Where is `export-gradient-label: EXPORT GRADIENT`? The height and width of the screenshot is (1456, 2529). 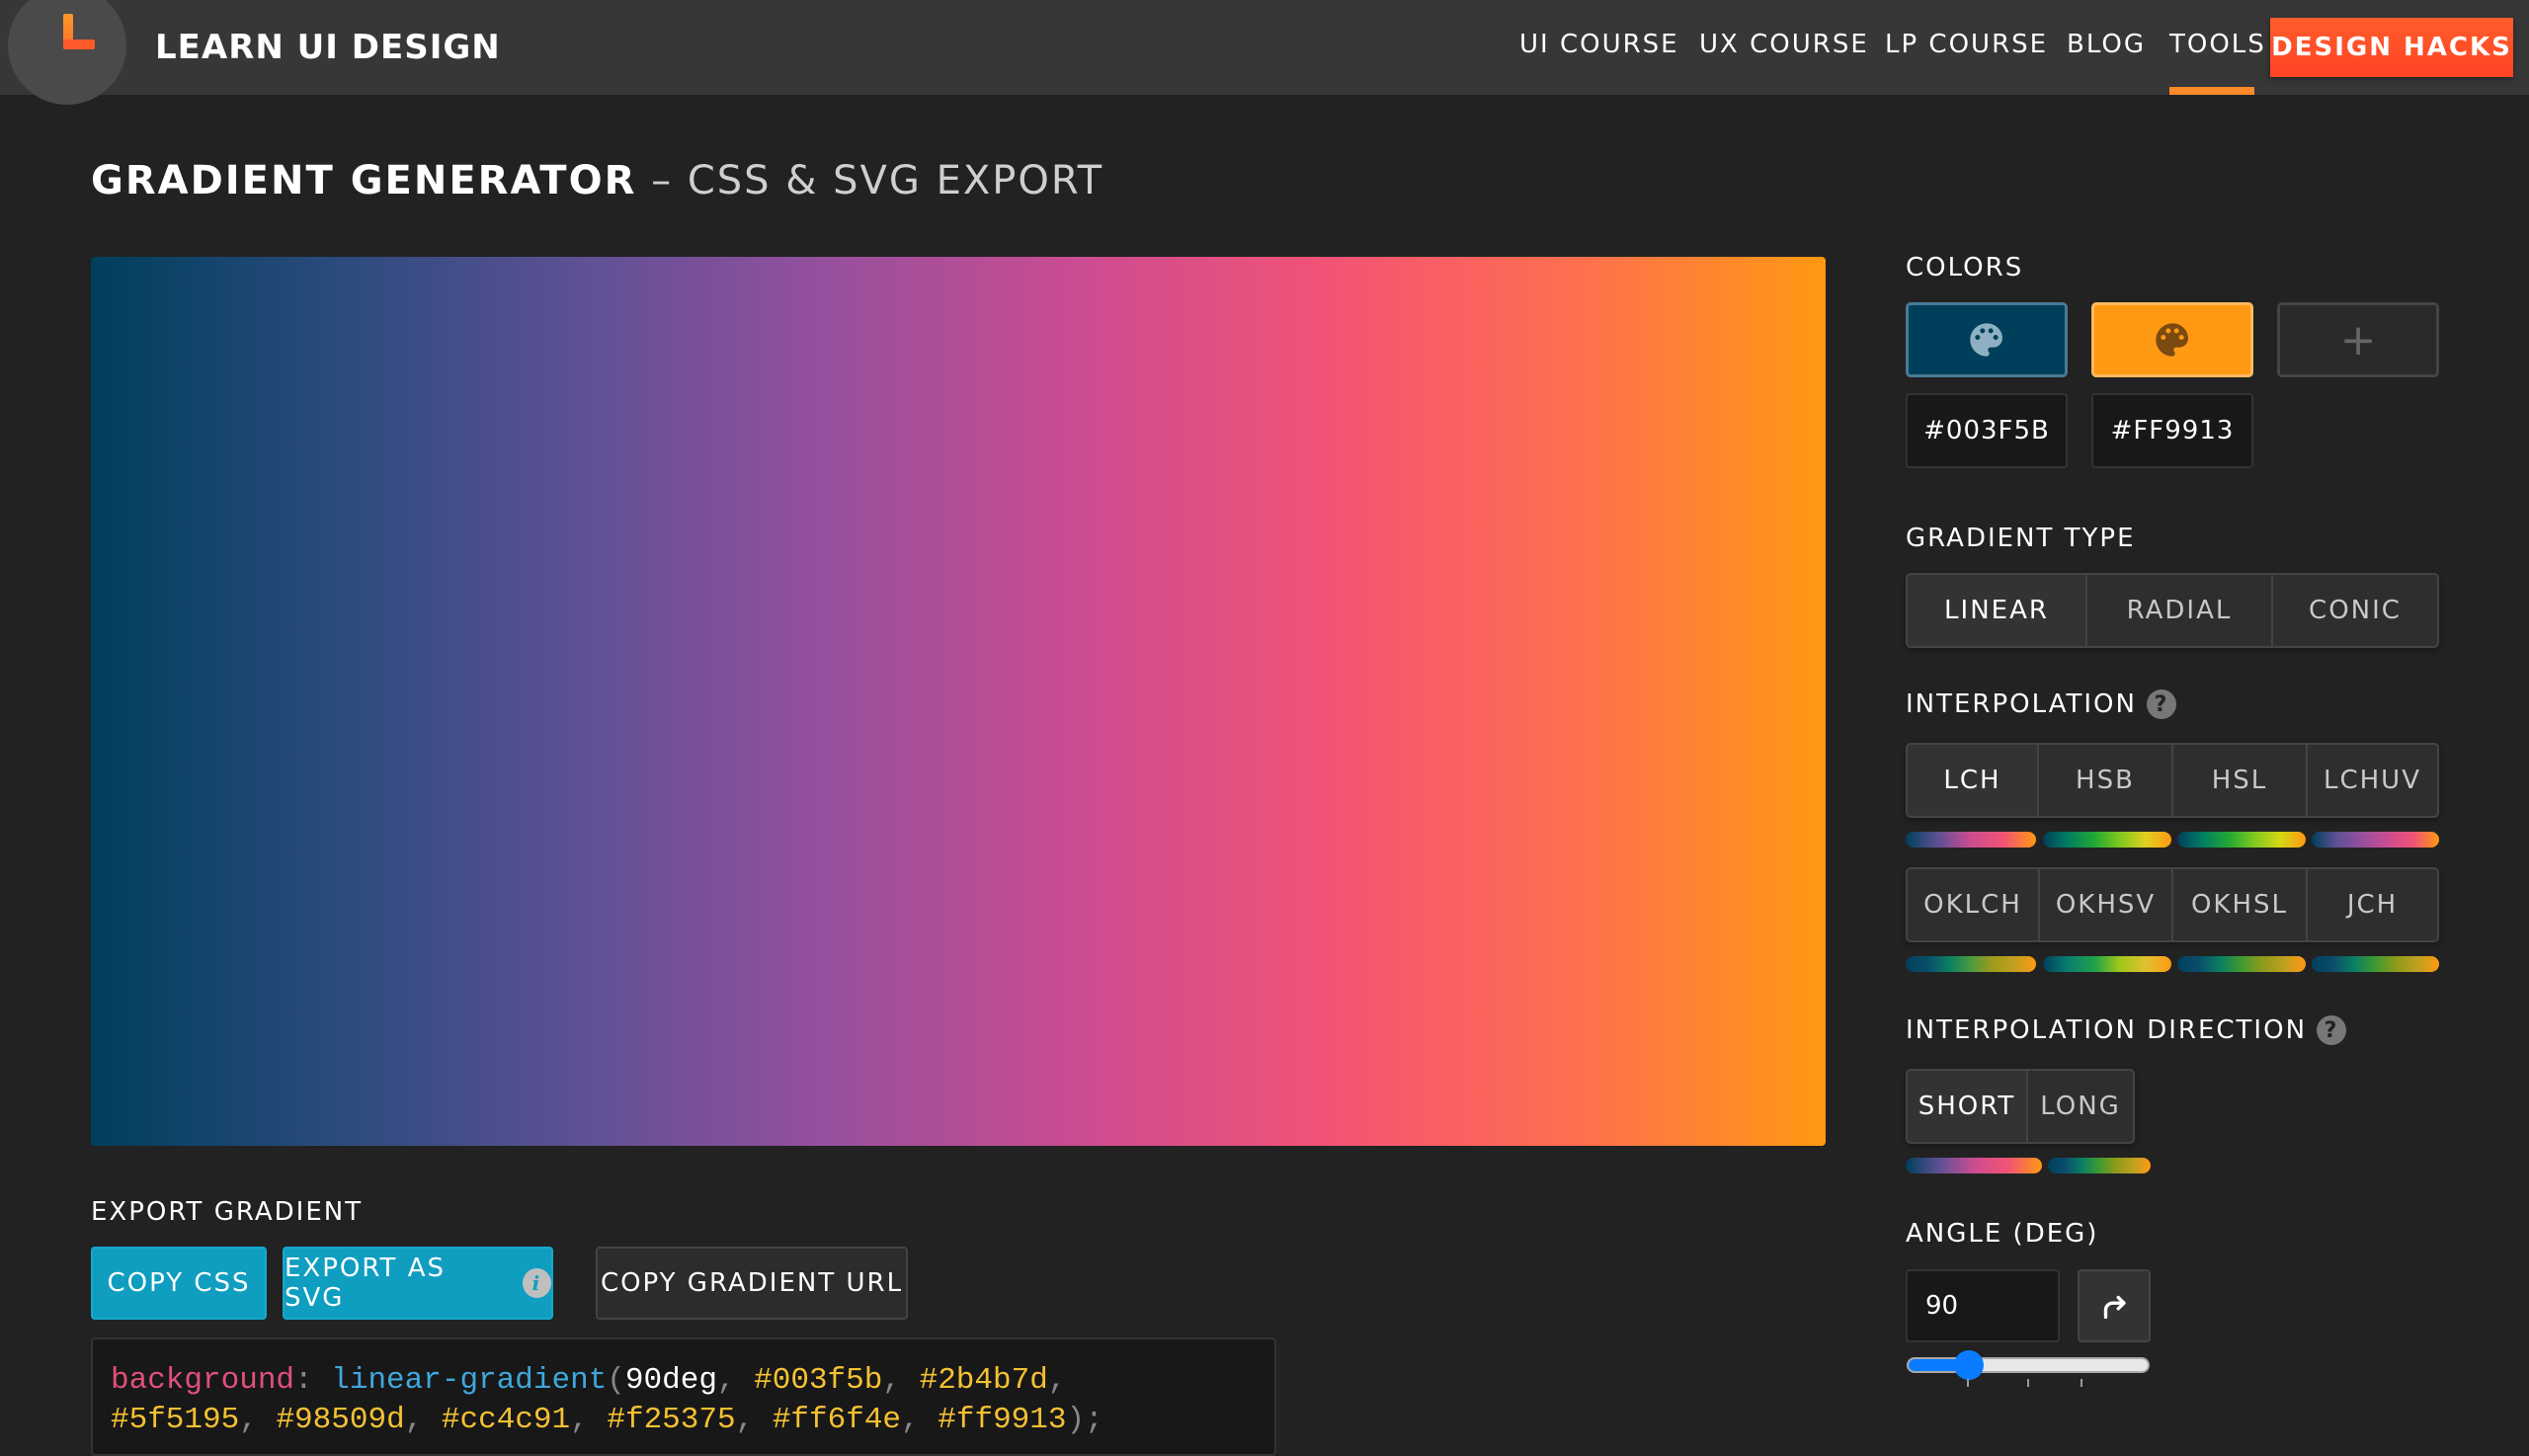
export-gradient-label: EXPORT GRADIENT is located at coordinates (227, 1212).